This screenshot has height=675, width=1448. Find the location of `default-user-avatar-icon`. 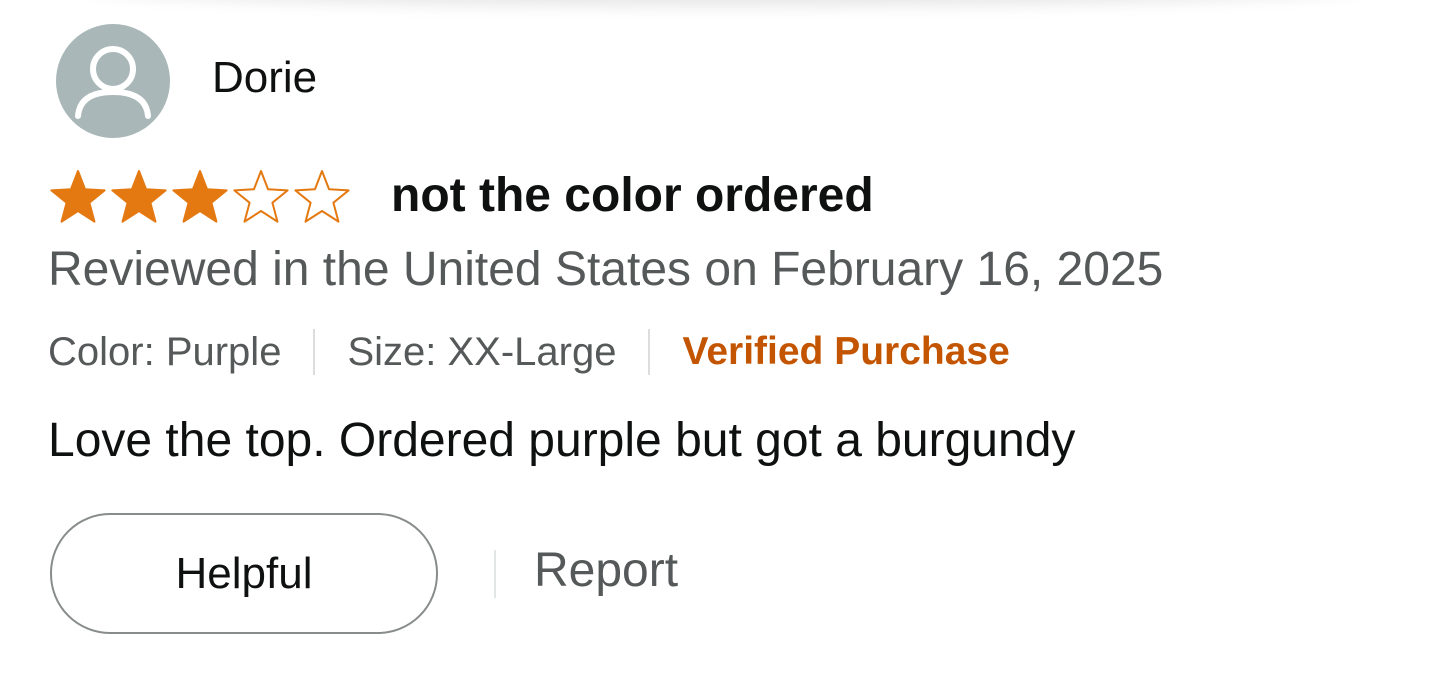

default-user-avatar-icon is located at coordinates (113, 82).